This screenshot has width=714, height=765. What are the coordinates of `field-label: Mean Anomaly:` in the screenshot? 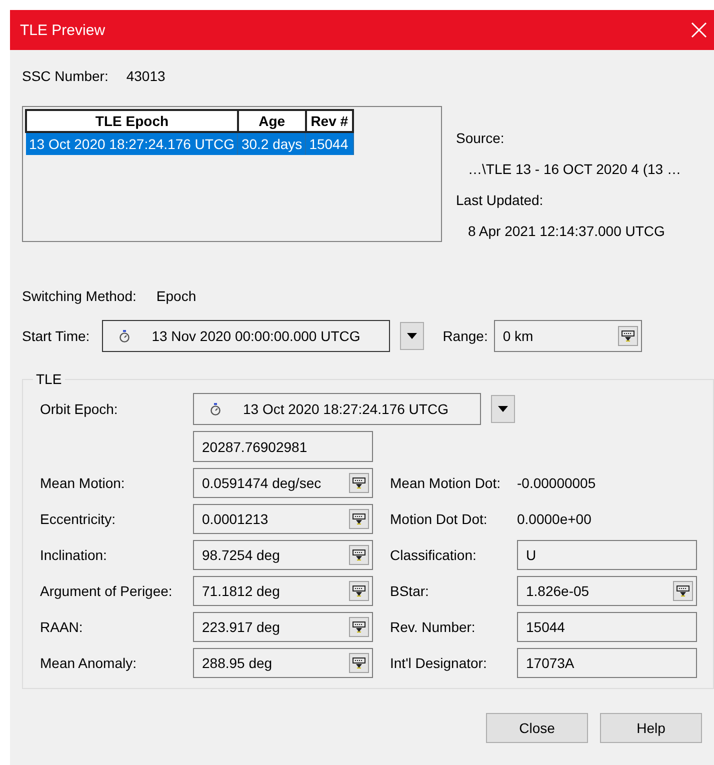 It's located at (89, 663).